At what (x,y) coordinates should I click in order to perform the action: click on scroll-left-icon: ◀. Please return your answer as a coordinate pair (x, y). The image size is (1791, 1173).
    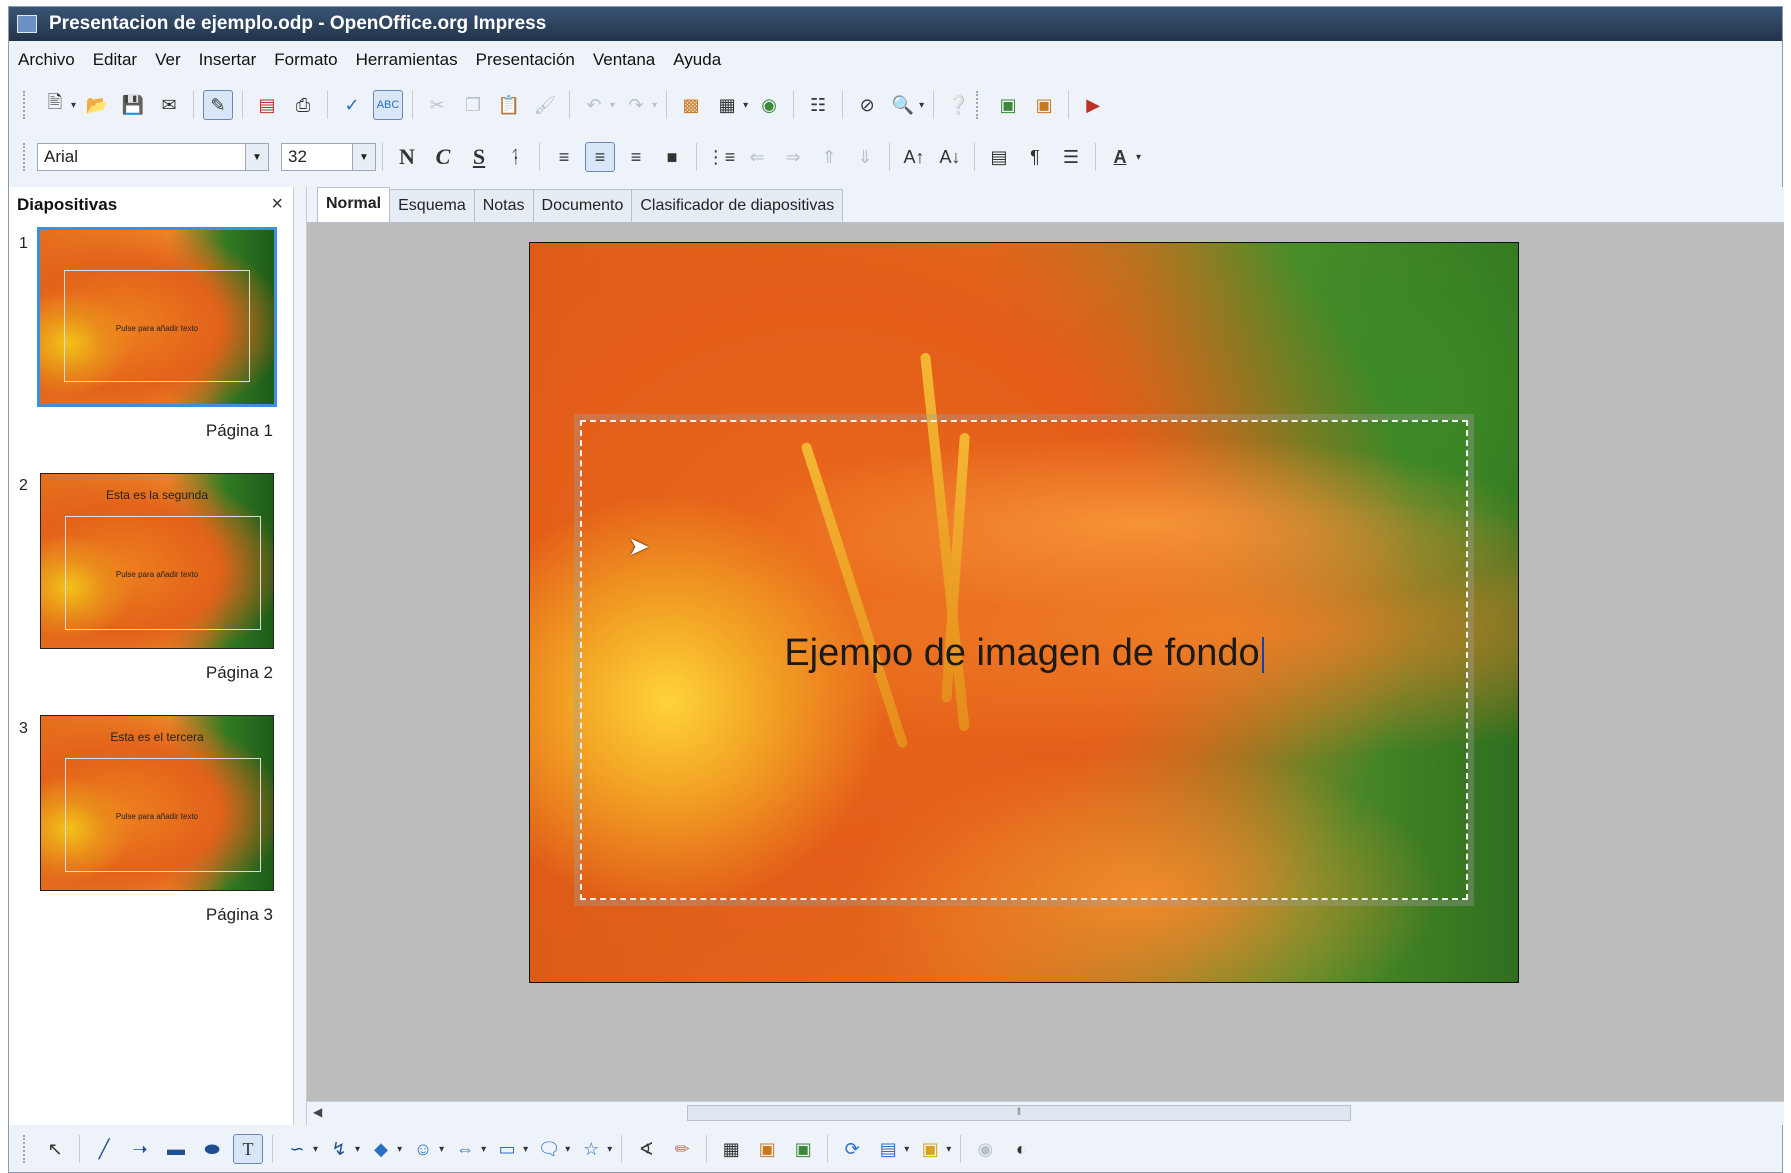
    Looking at the image, I should click on (317, 1112).